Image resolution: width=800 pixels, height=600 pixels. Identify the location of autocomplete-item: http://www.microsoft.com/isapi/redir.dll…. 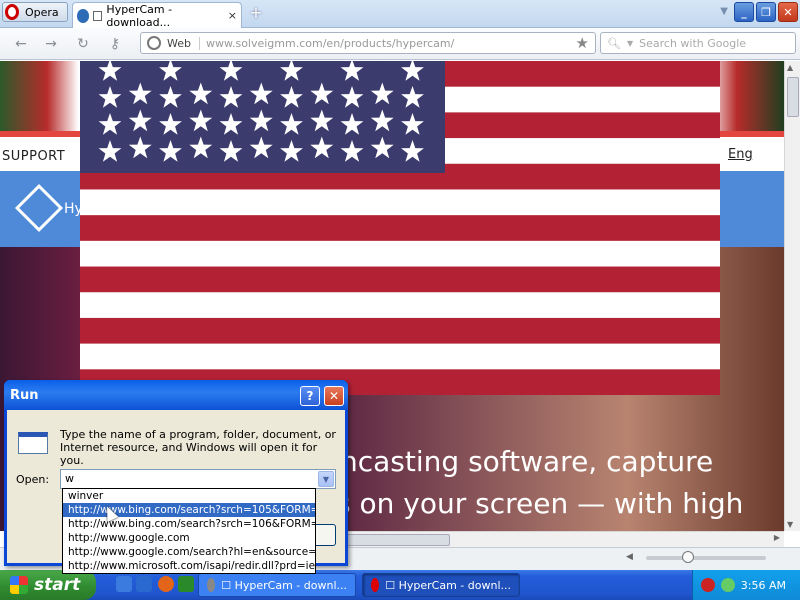
(189, 566).